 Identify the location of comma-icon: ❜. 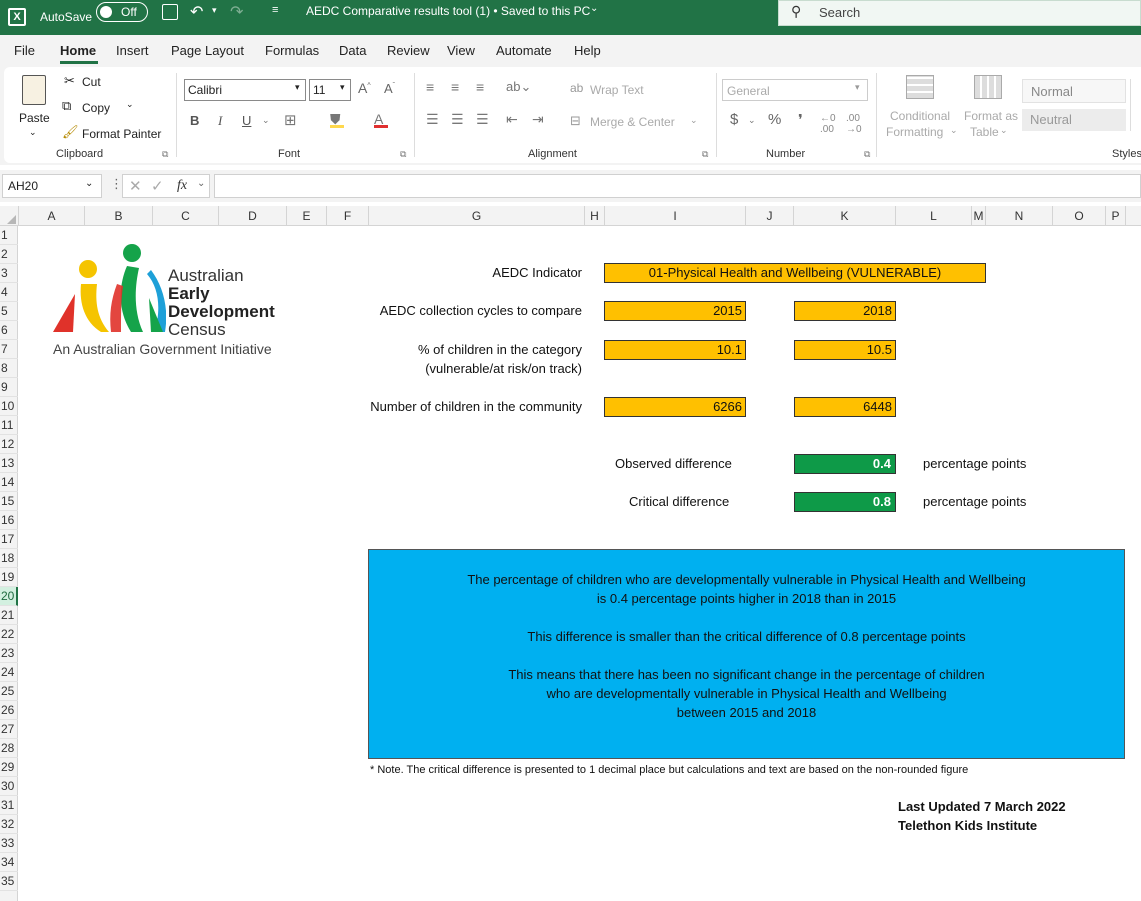
(800, 120).